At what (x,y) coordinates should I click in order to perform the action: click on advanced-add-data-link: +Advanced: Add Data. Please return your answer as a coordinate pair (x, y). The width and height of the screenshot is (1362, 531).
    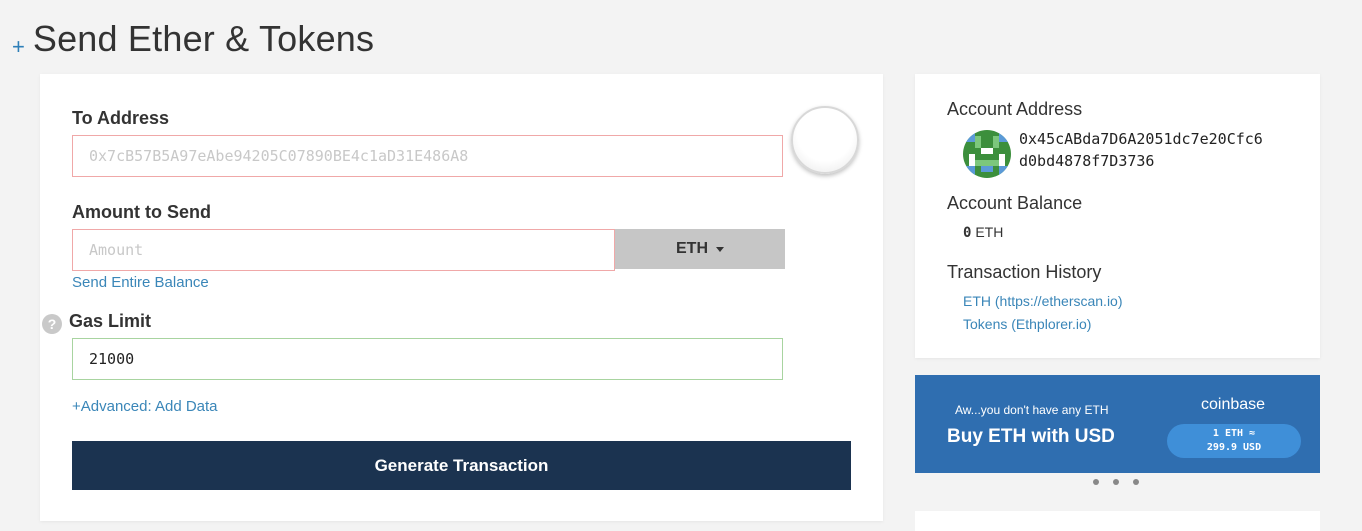
    Looking at the image, I should click on (145, 406).